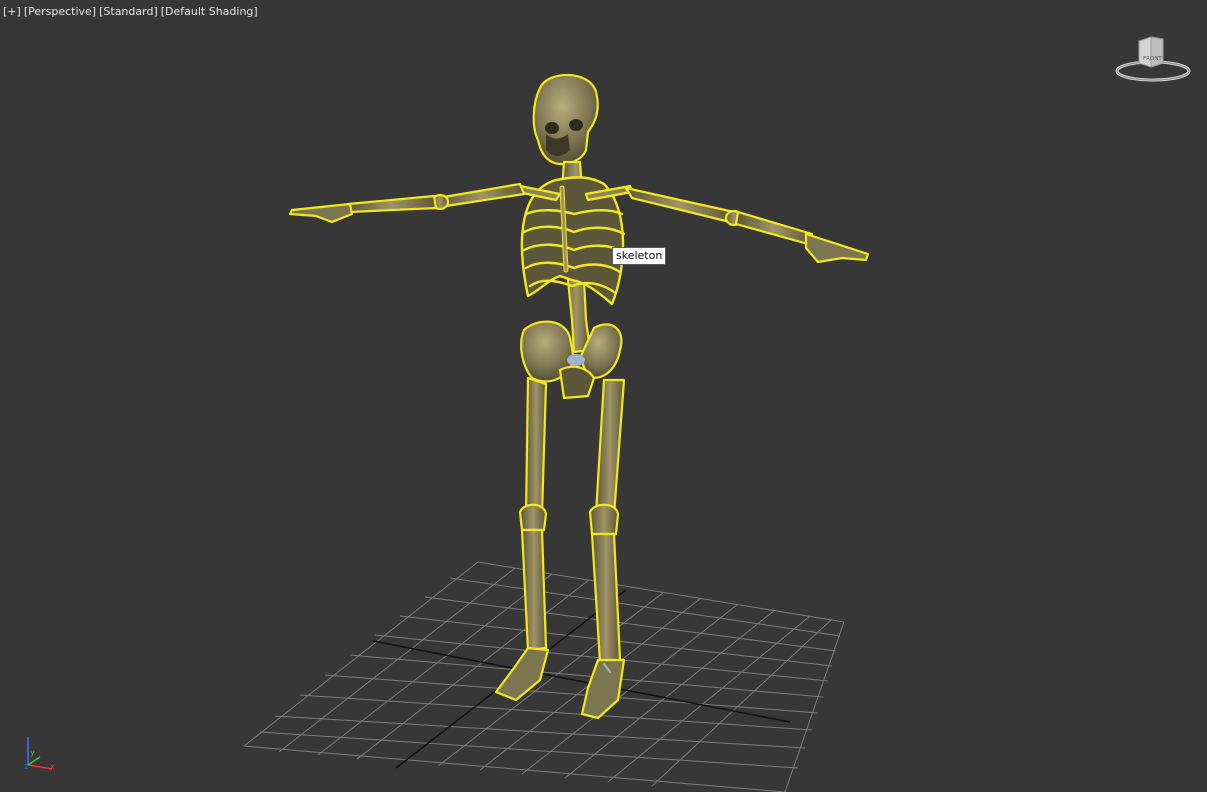 The image size is (1207, 792). I want to click on axis-z-label: z, so click(26, 766).